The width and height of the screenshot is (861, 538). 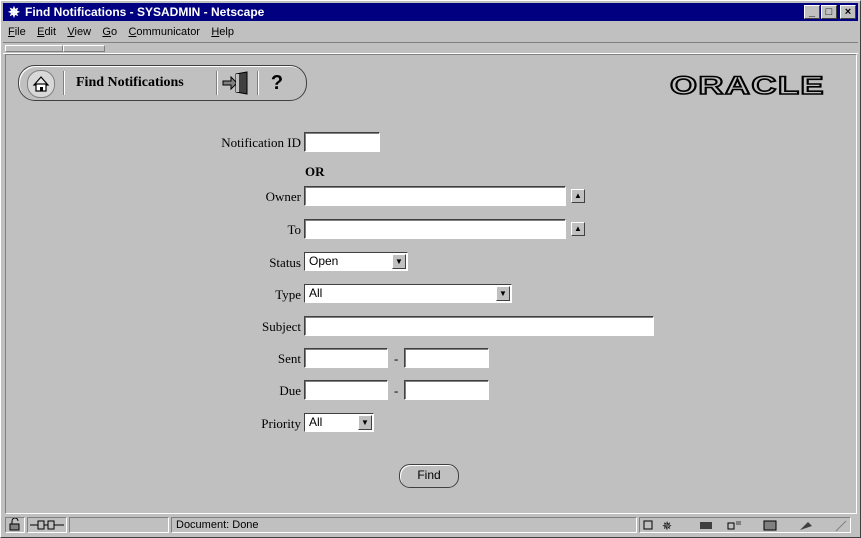 What do you see at coordinates (479, 326) in the screenshot?
I see `subject-field` at bounding box center [479, 326].